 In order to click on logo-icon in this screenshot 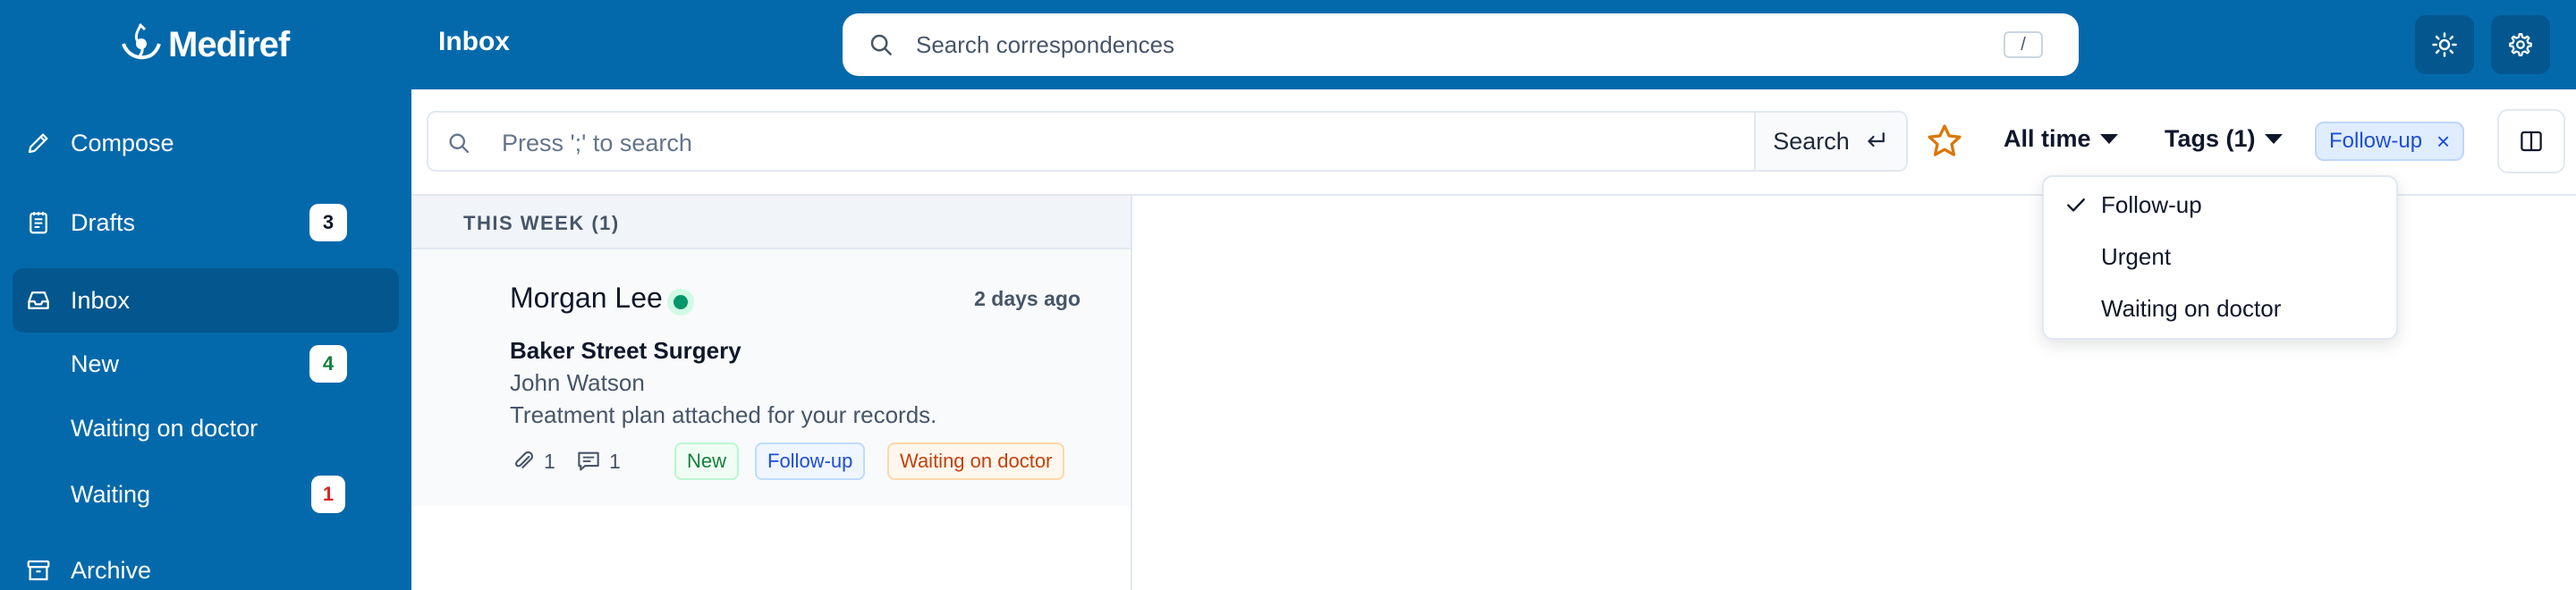, I will do `click(141, 41)`.